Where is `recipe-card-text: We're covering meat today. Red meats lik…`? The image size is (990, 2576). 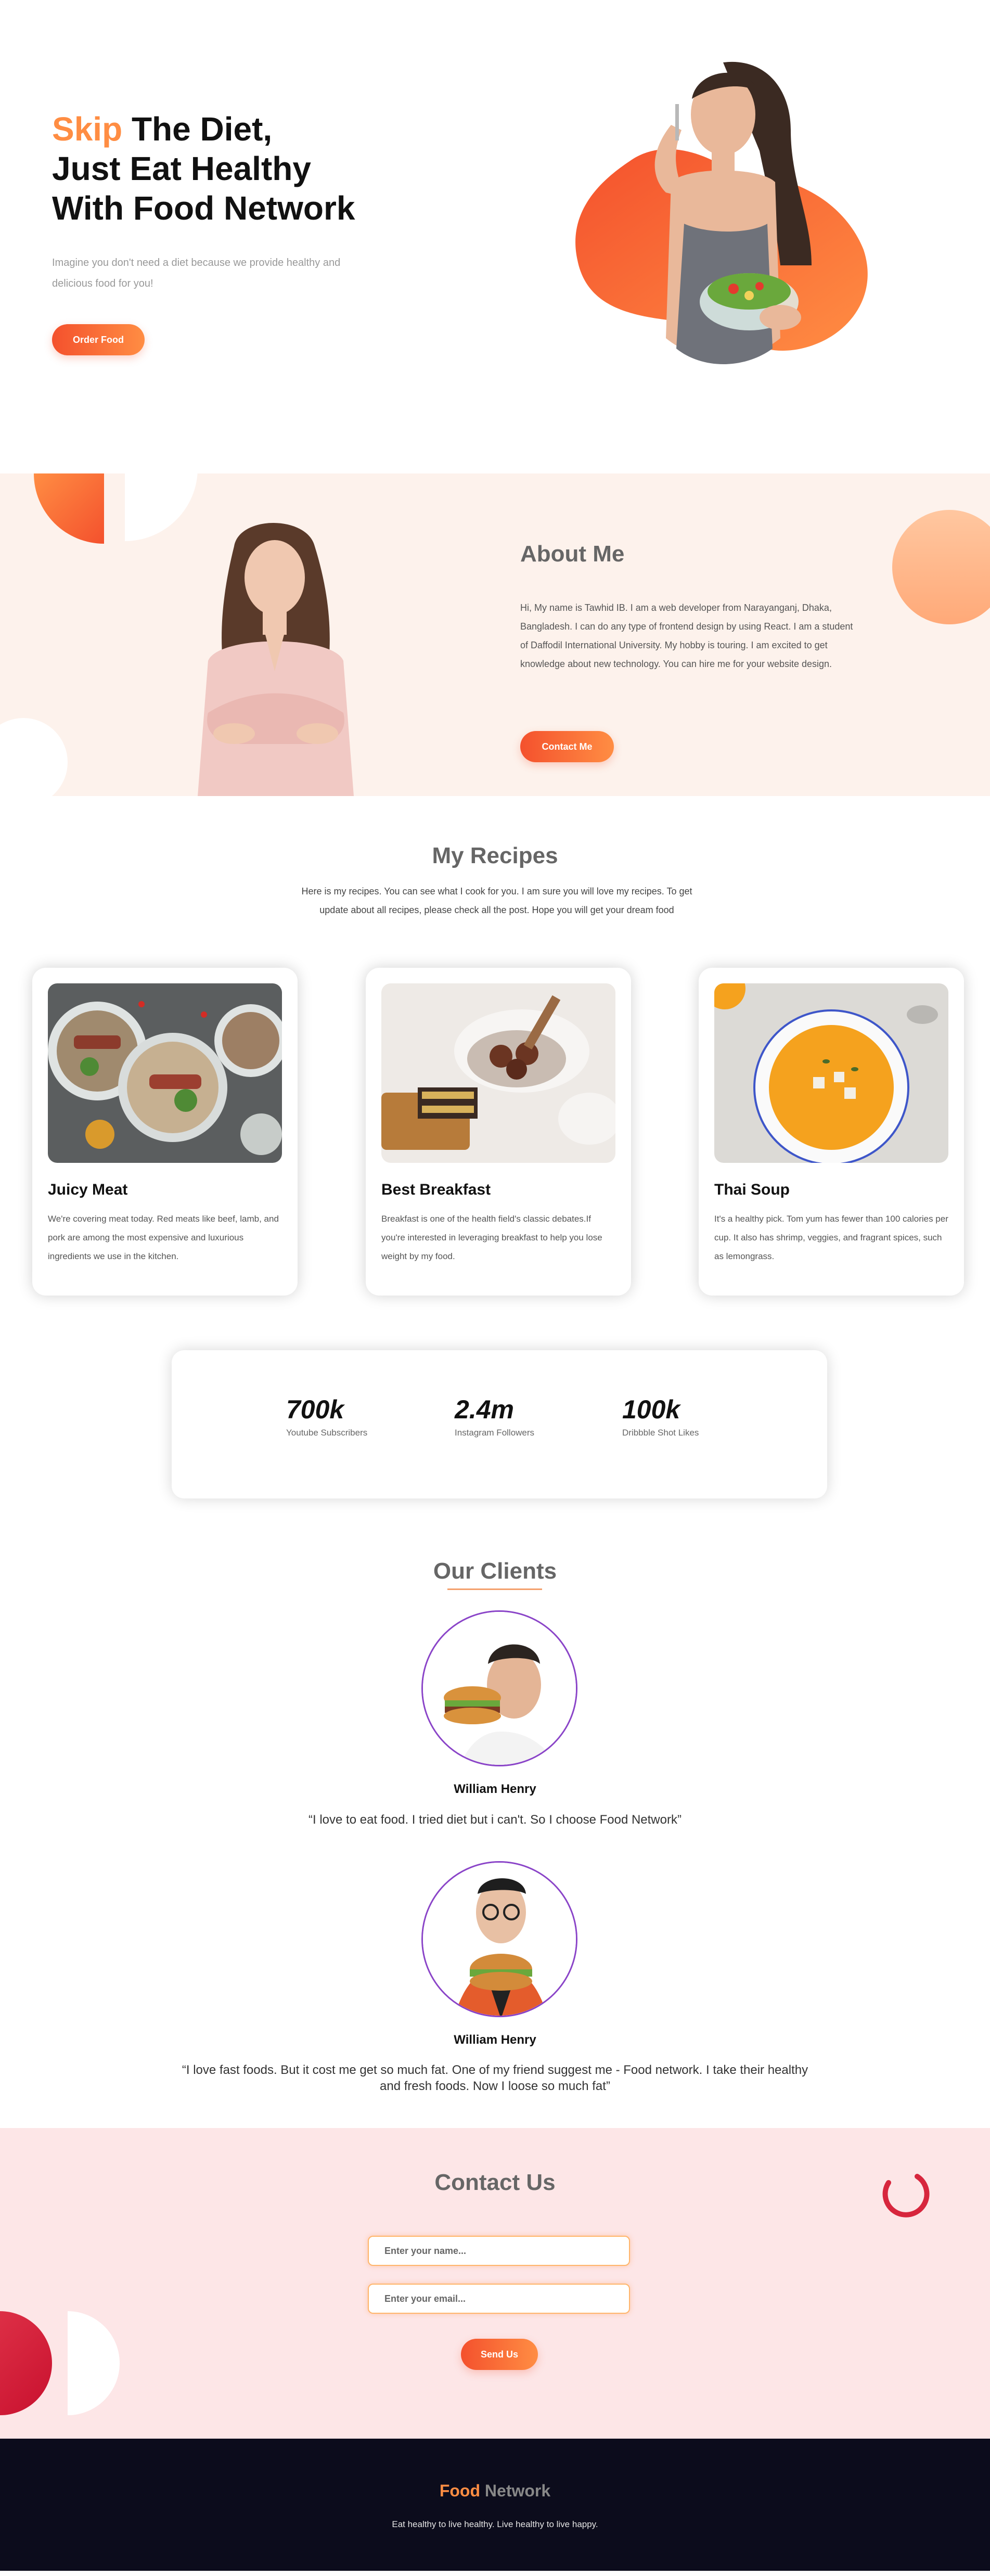
recipe-card-text: We're covering meat today. Red meats lik… is located at coordinates (163, 1238).